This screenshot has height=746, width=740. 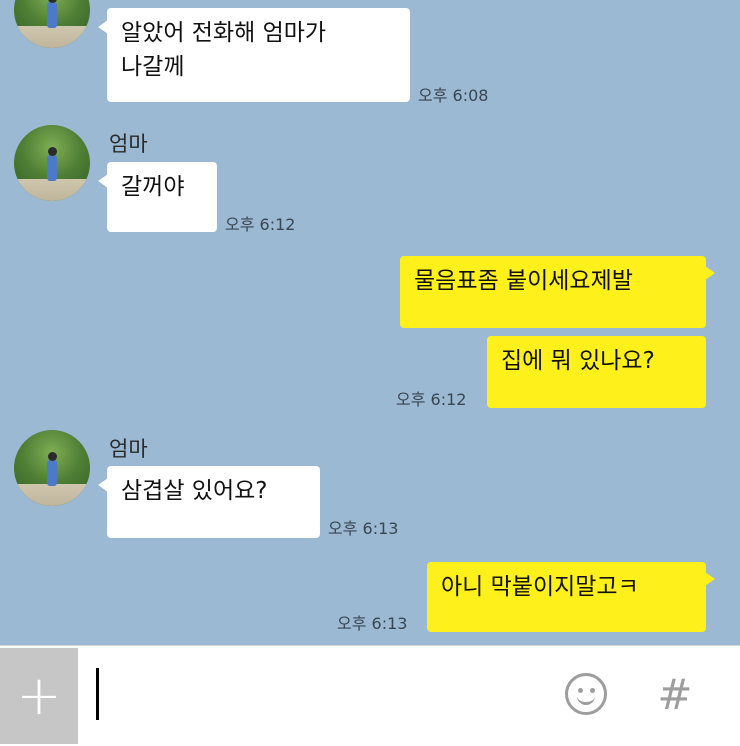 I want to click on message-input-bar: + #, so click(x=370, y=695).